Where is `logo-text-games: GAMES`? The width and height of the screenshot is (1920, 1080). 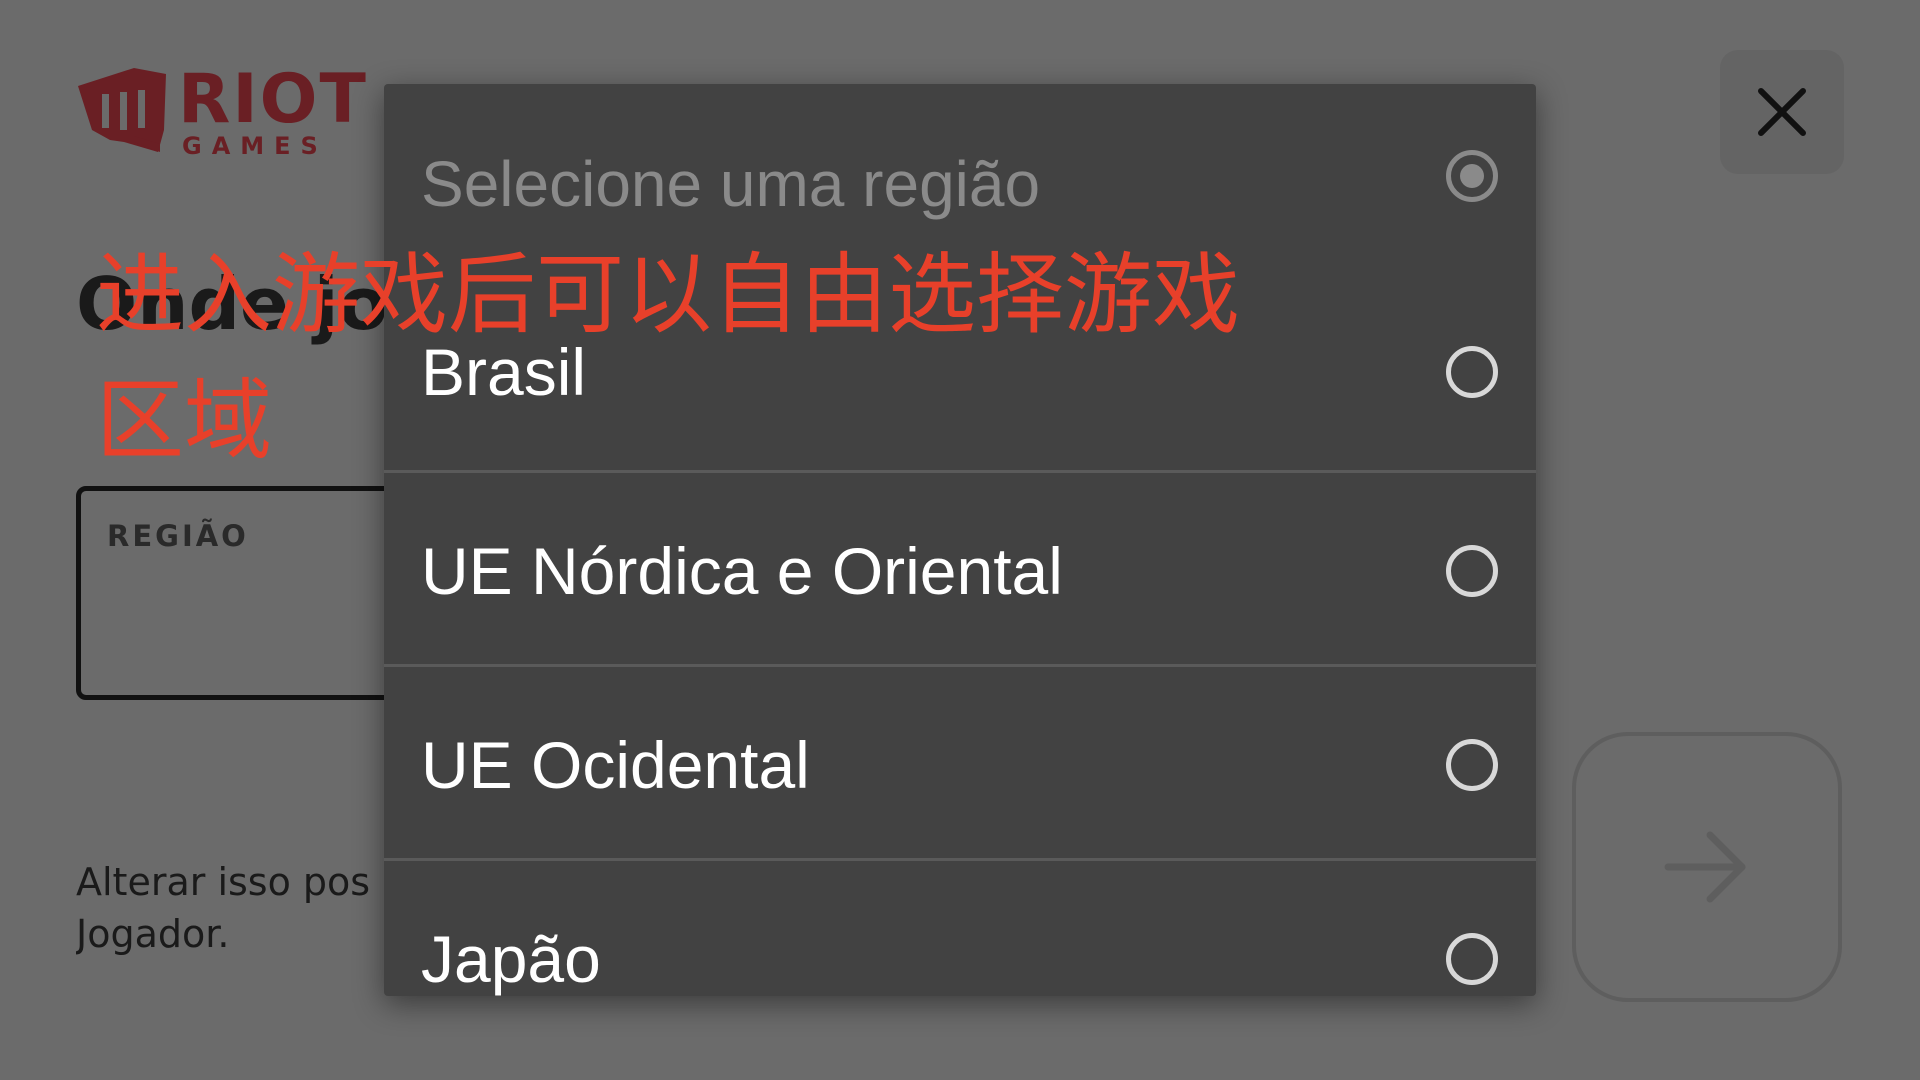
logo-text-games: GAMES is located at coordinates (255, 146).